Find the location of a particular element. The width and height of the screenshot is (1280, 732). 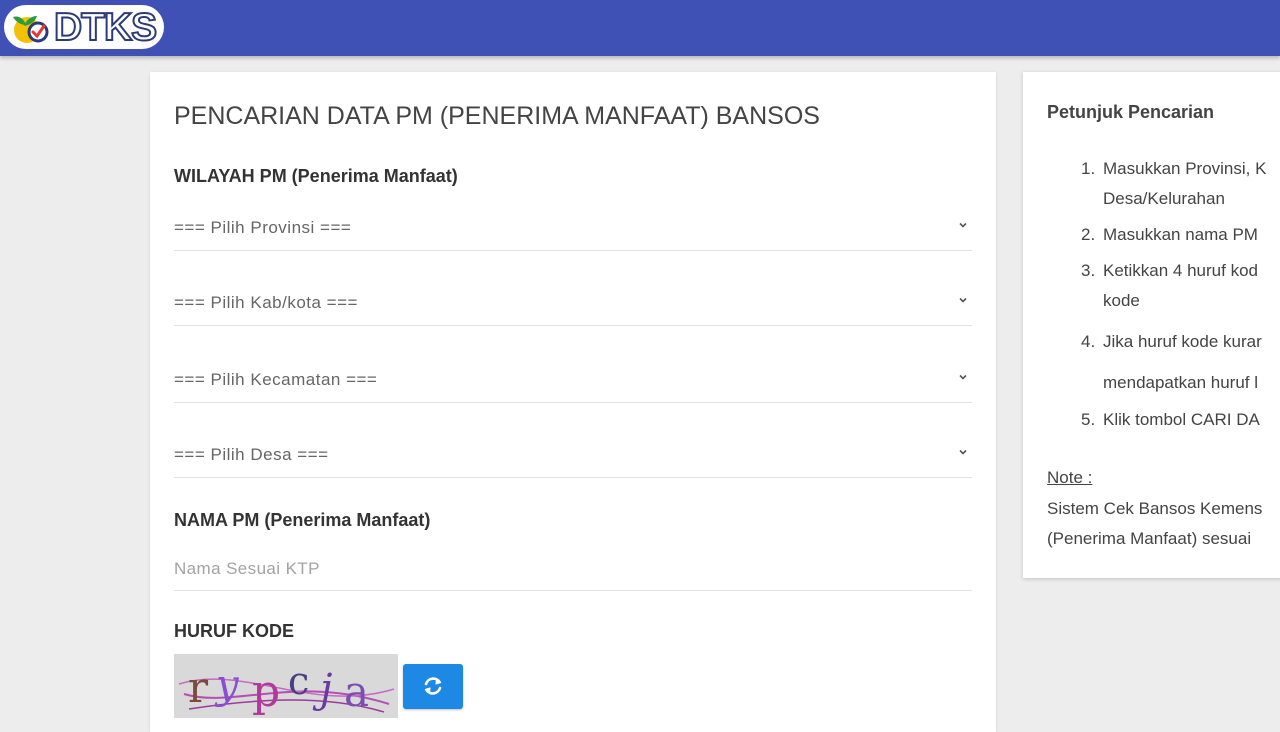

step-text: mendapatkan huruf l is located at coordinates (1180, 382).